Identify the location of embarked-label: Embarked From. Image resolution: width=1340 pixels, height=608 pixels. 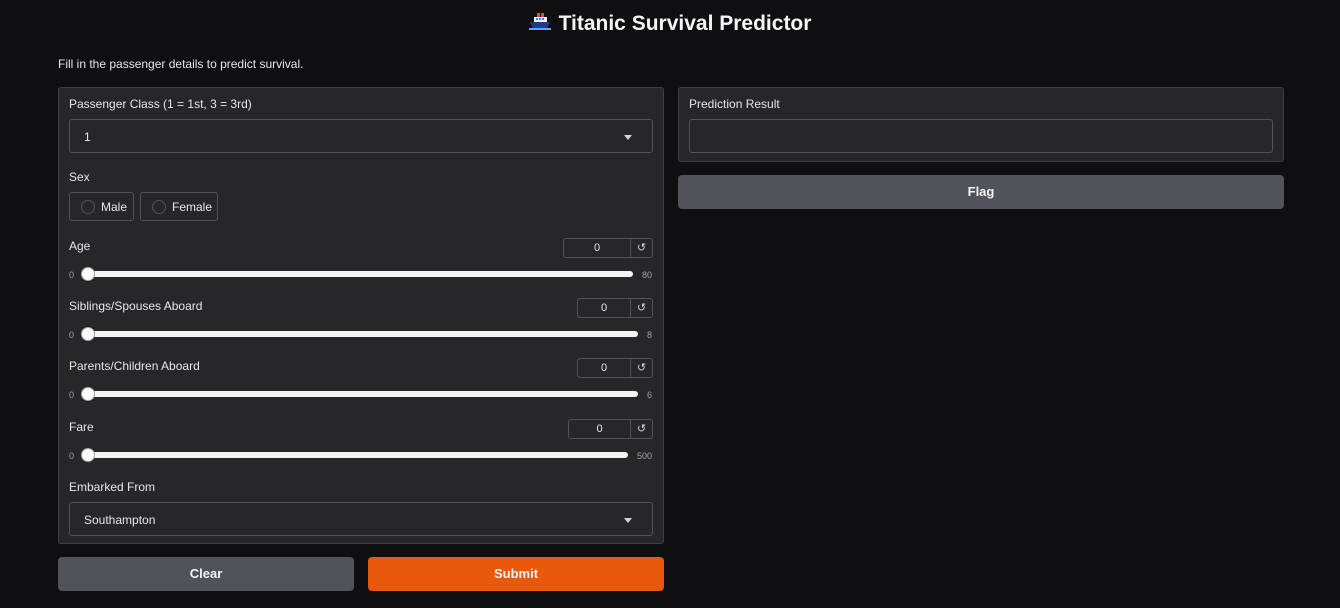
(112, 487).